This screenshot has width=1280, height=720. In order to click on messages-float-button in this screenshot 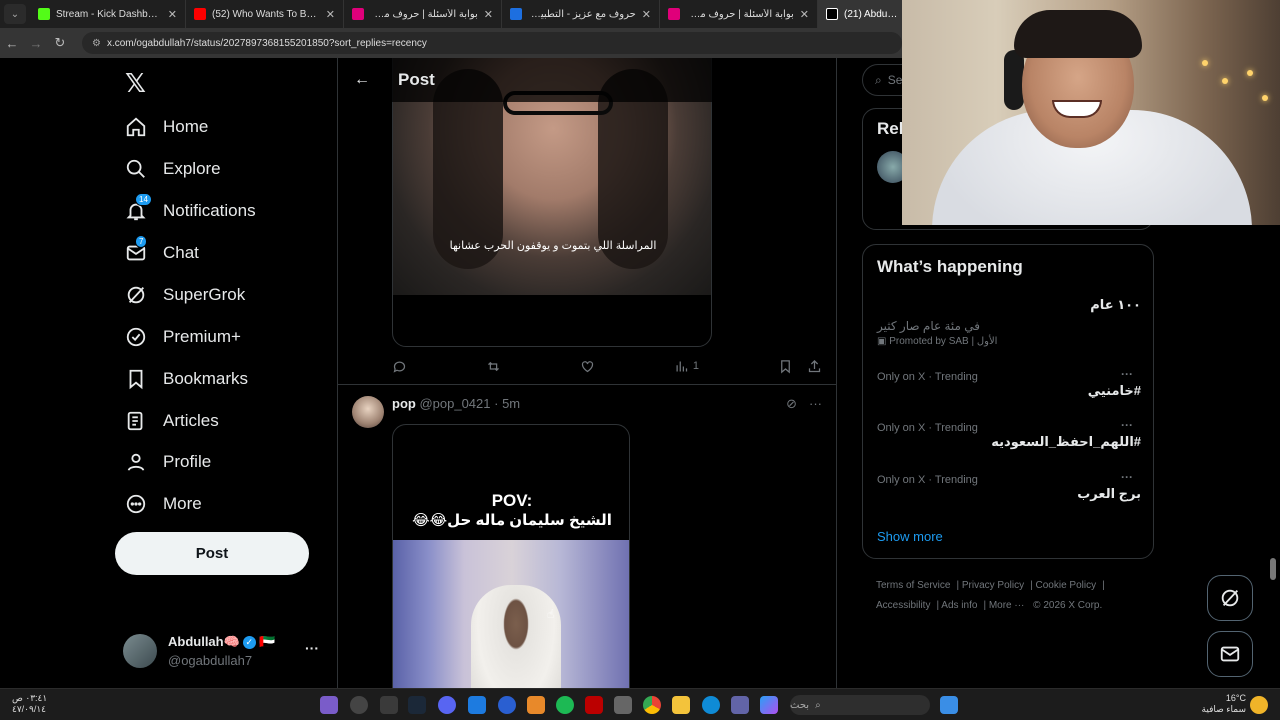, I will do `click(1230, 654)`.